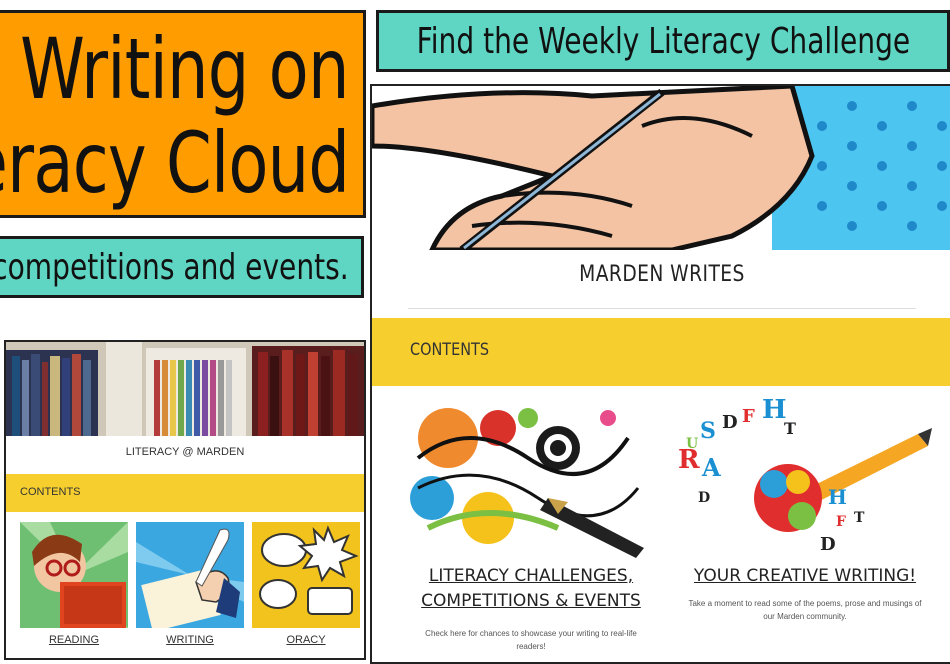 Image resolution: width=950 pixels, height=664 pixels. I want to click on hand-writing-quill-icon, so click(190, 575).